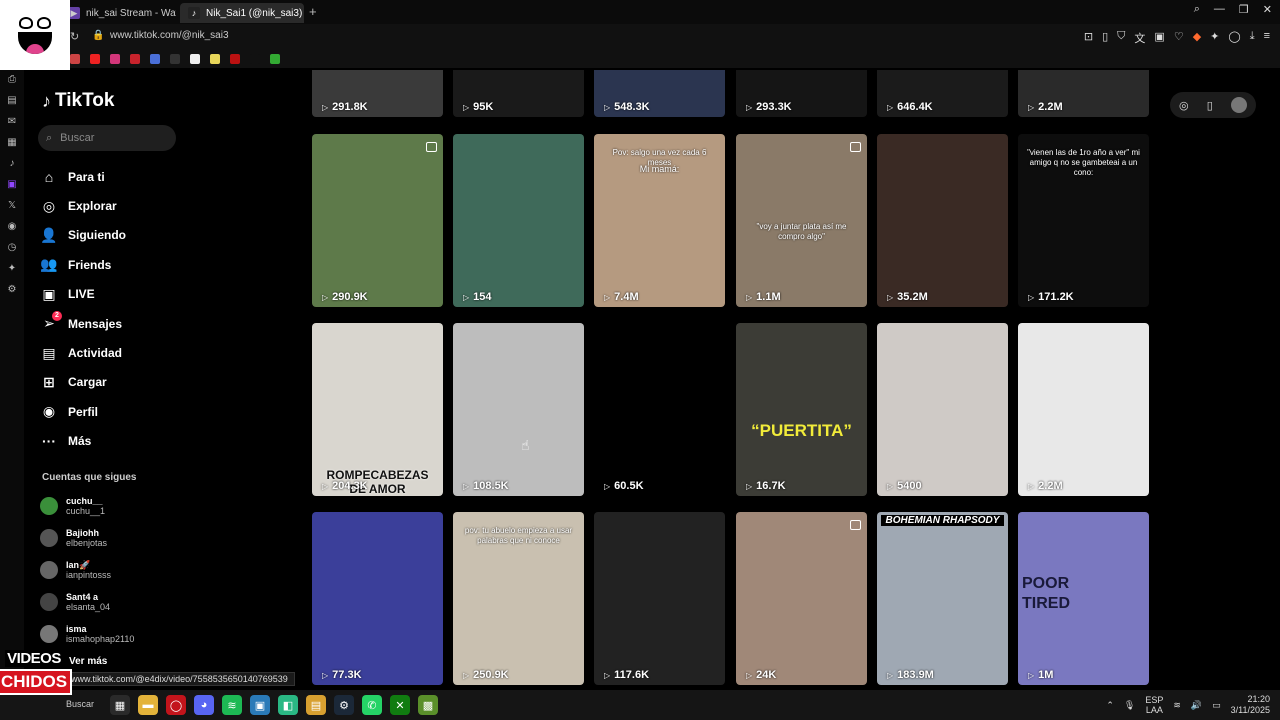  Describe the element at coordinates (87, 602) in the screenshot. I see `followed-account: Sant4 a elsanta_04` at that location.